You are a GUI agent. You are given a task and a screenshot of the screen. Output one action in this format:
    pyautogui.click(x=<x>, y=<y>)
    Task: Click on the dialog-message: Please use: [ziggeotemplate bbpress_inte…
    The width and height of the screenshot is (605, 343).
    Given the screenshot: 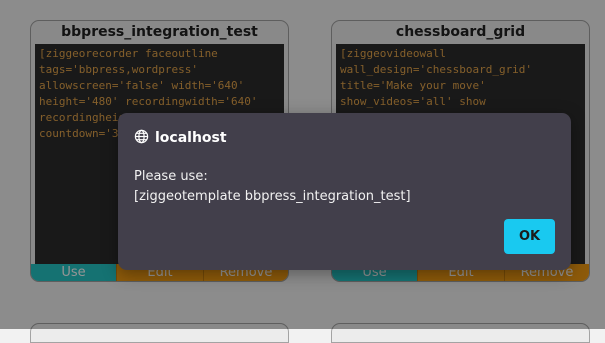 What is the action you would take?
    pyautogui.click(x=272, y=187)
    